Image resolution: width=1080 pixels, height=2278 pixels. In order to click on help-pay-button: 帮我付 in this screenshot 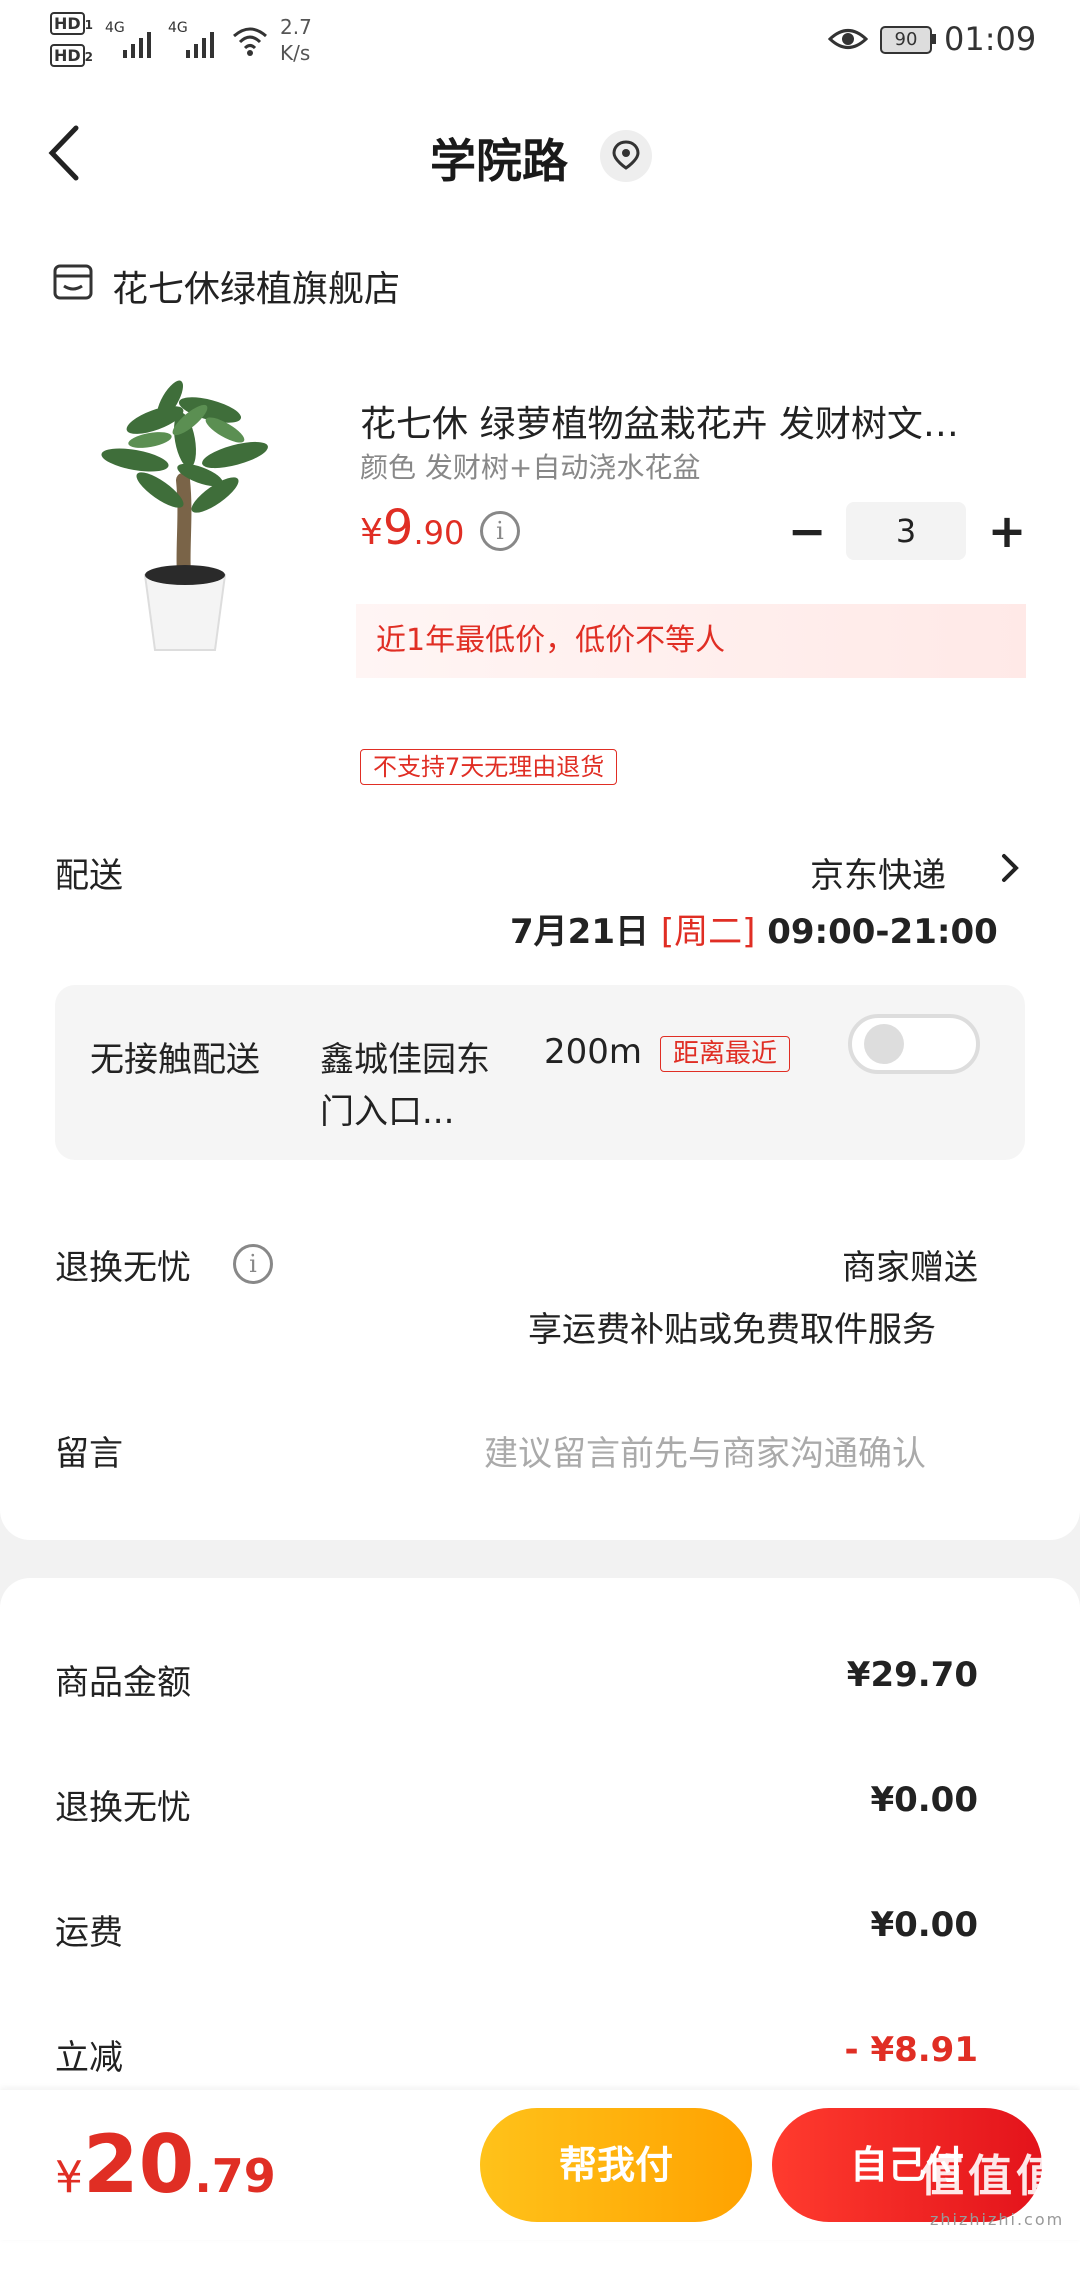, I will do `click(616, 2165)`.